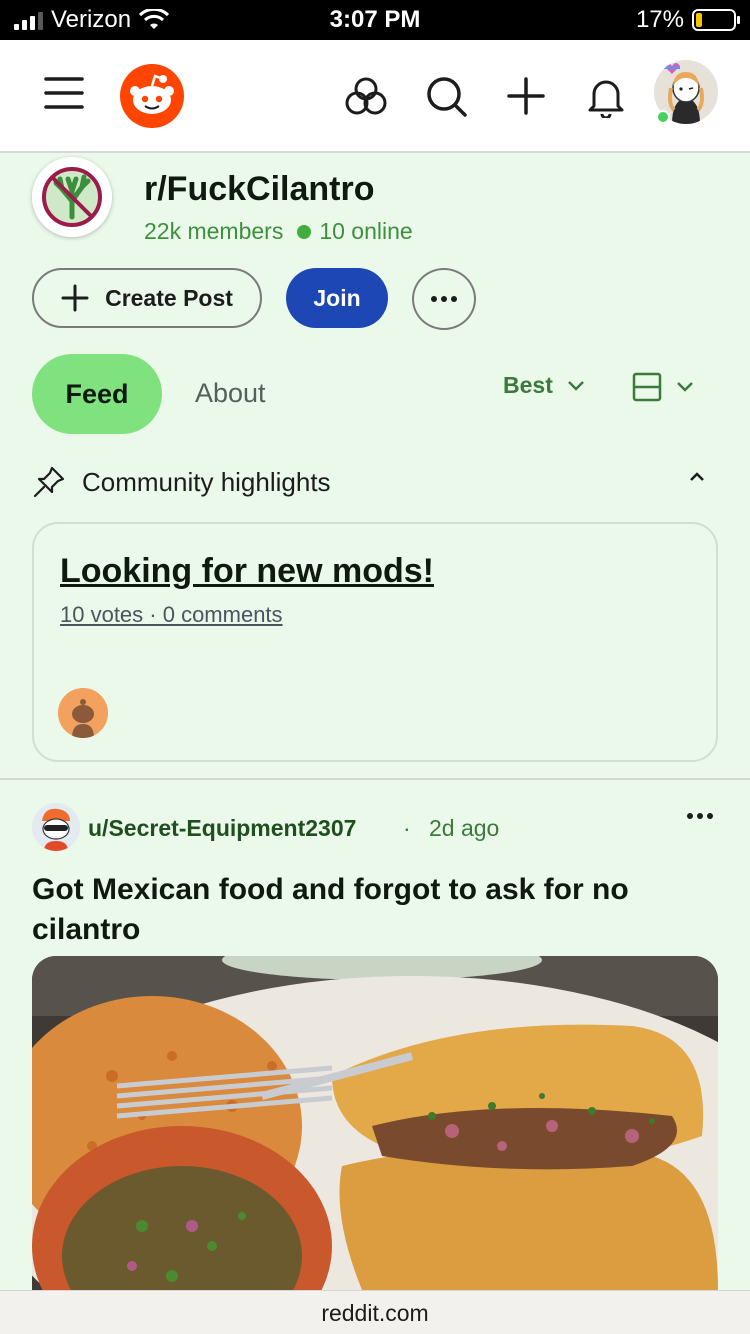  What do you see at coordinates (647, 387) in the screenshot?
I see `card-view-icon` at bounding box center [647, 387].